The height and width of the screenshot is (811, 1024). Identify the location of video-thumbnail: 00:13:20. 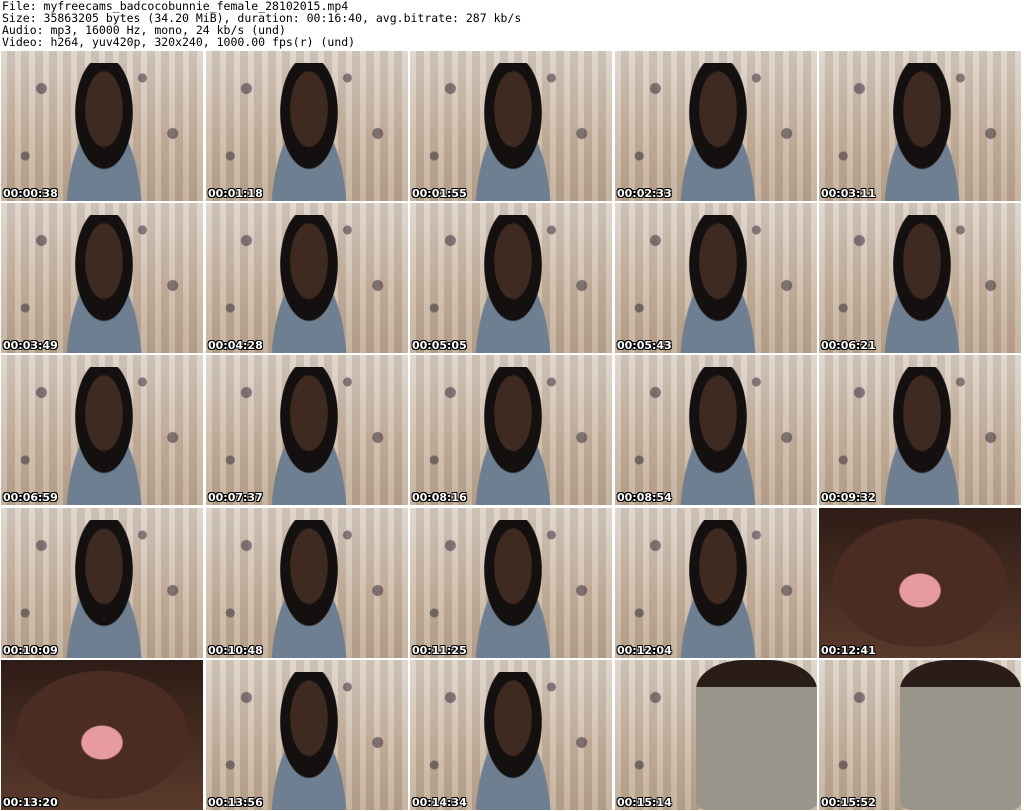
(102, 735).